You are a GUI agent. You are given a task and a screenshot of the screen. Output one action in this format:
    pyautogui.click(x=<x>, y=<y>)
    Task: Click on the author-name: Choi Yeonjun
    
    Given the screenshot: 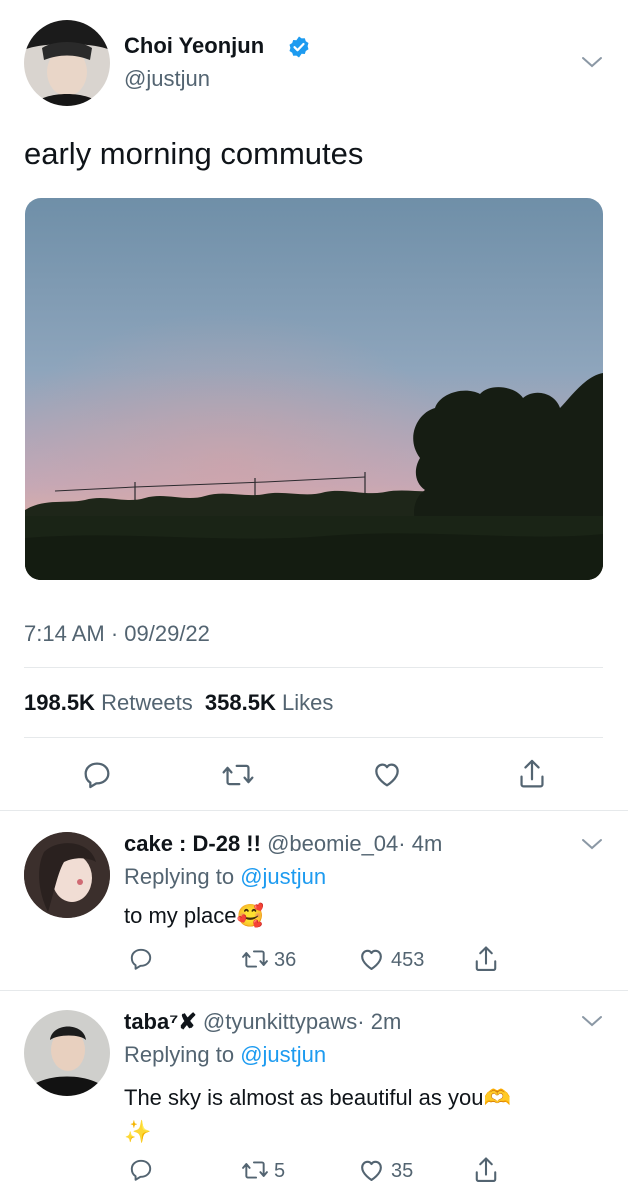 What is the action you would take?
    pyautogui.click(x=194, y=46)
    